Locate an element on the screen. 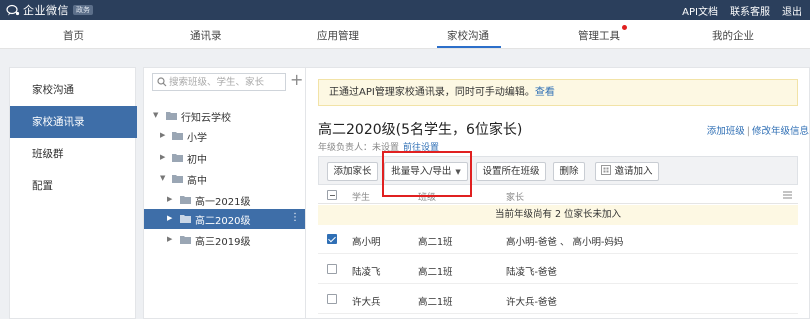 This screenshot has width=810, height=319. grade-actions: 添加班级 | 修改年级信息 is located at coordinates (758, 130).